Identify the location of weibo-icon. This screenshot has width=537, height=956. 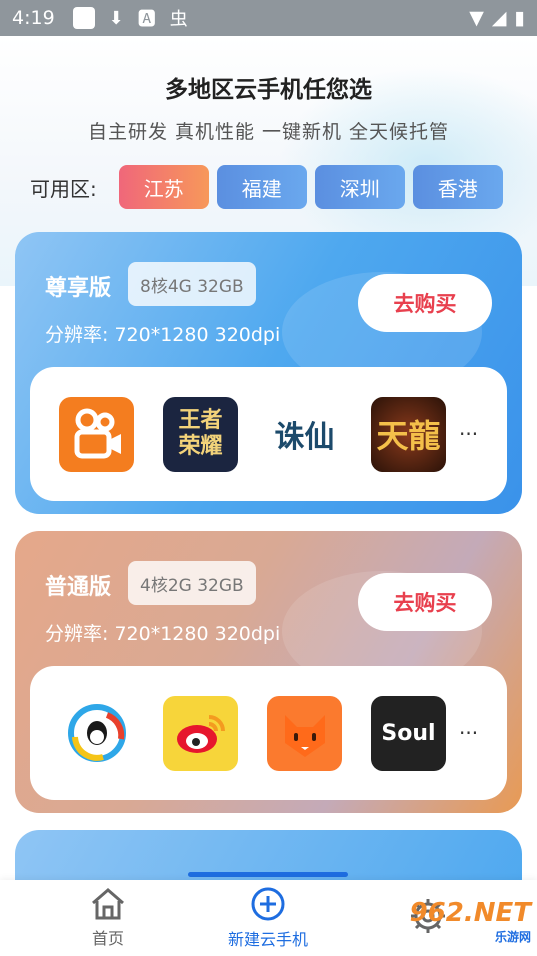
(200, 733).